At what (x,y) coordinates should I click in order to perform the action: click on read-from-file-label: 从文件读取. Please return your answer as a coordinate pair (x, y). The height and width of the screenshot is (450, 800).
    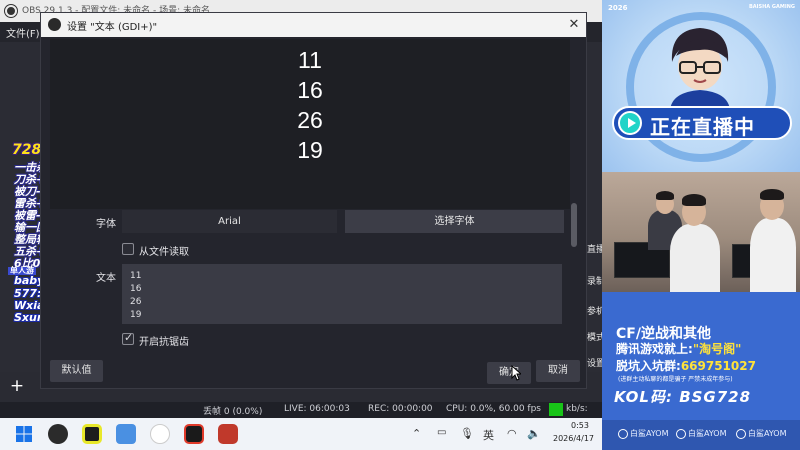
    Looking at the image, I should click on (164, 252).